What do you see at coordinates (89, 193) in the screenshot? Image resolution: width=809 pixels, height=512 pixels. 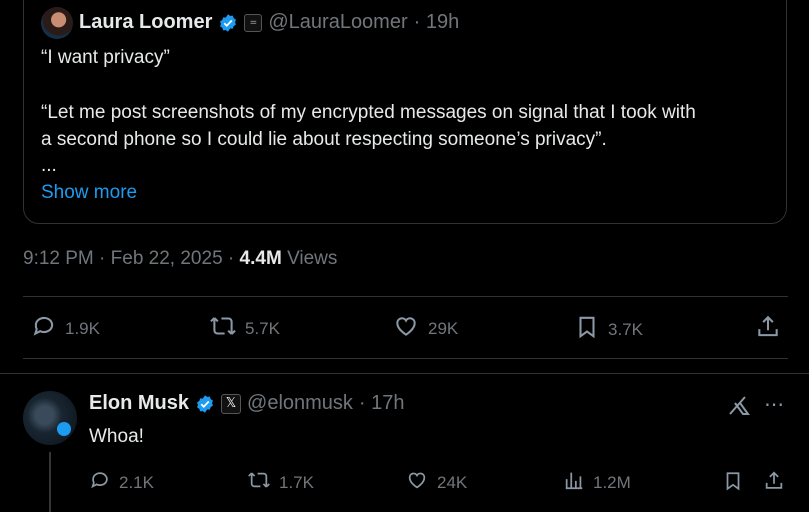 I see `show-more-link: Show more` at bounding box center [89, 193].